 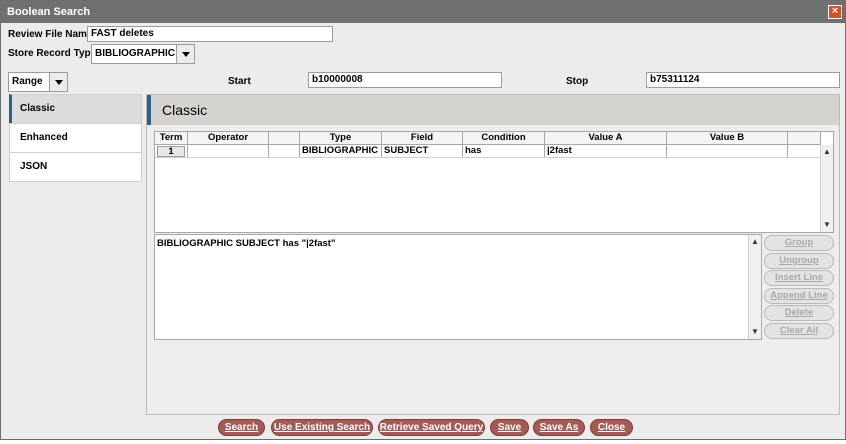 I want to click on range-select: Range, so click(x=38, y=82).